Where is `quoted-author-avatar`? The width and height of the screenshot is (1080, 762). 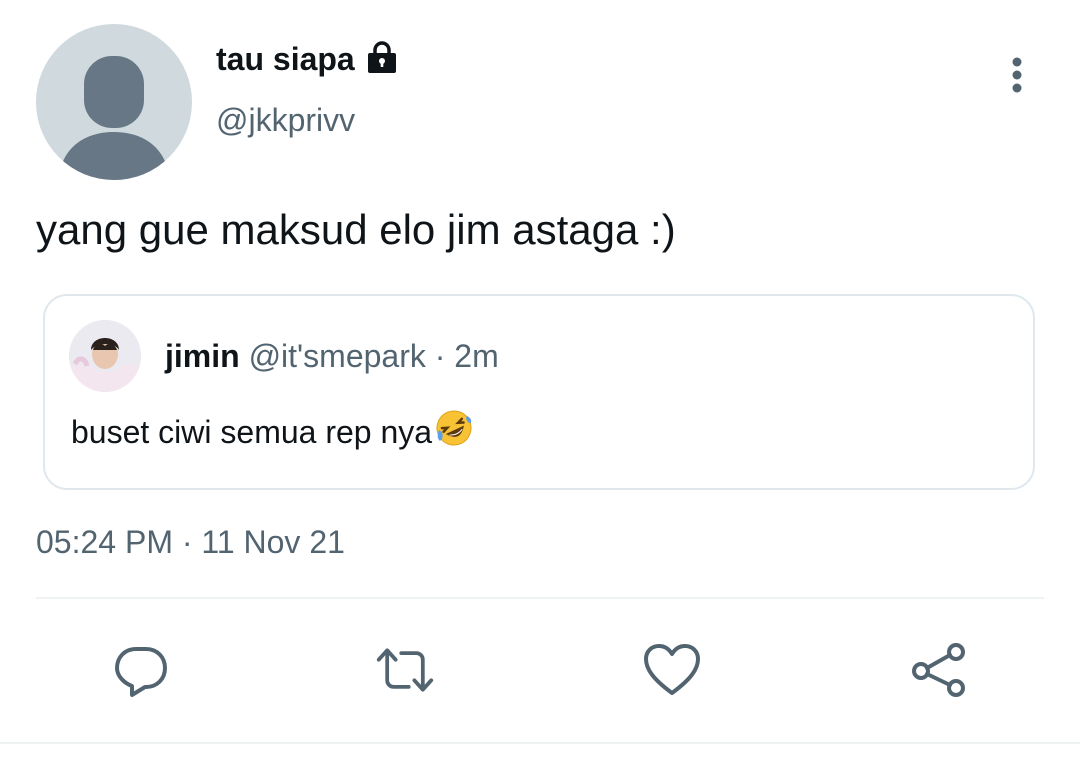
quoted-author-avatar is located at coordinates (105, 356).